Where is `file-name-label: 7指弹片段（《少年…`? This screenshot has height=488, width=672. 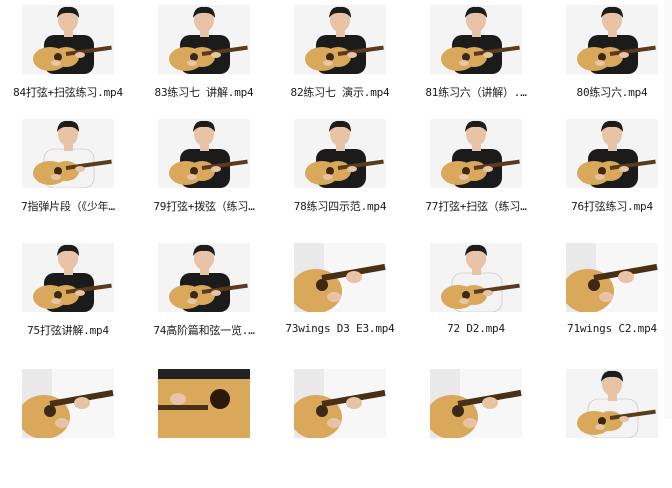 file-name-label: 7指弹片段（《少年… is located at coordinates (68, 206).